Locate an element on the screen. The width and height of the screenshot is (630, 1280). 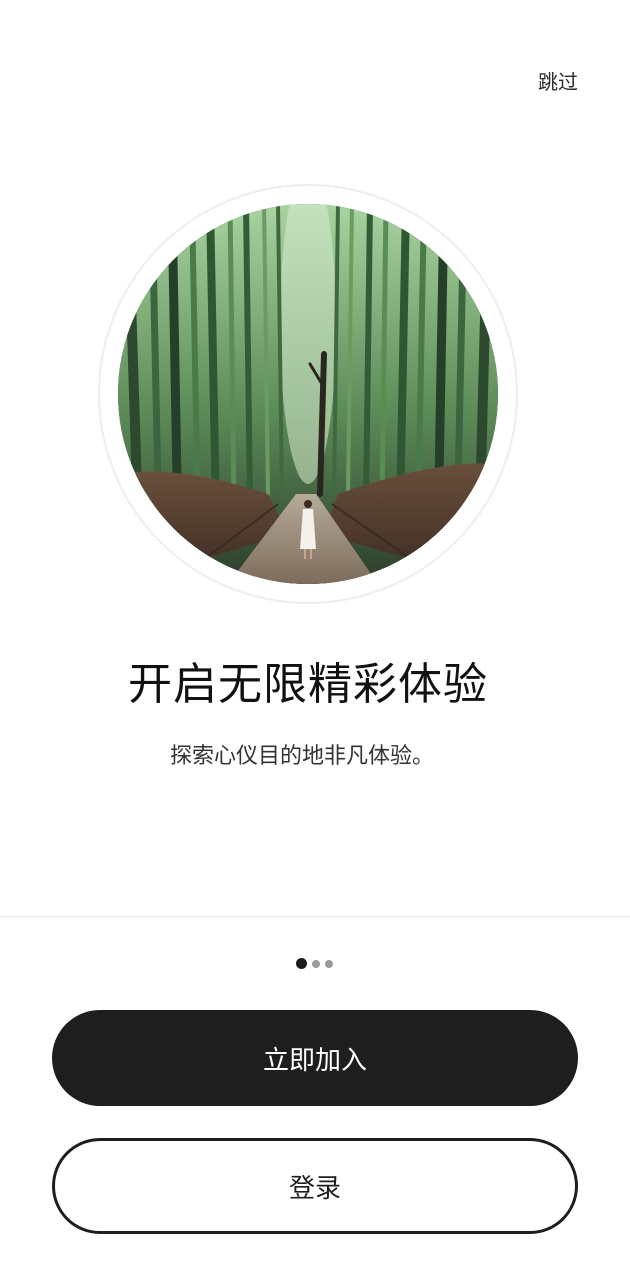
pager-dots is located at coordinates (314, 963).